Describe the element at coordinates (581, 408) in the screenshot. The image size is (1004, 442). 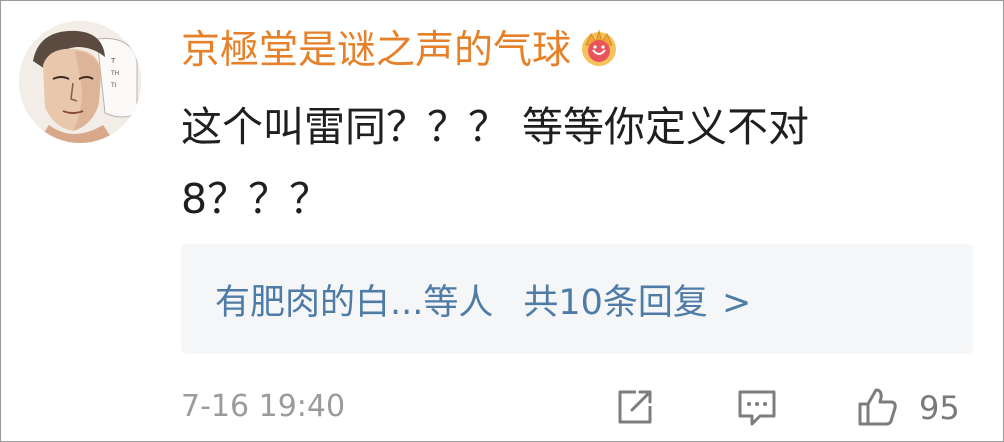
I see `comment-footer: 7-16 19:40 95` at that location.